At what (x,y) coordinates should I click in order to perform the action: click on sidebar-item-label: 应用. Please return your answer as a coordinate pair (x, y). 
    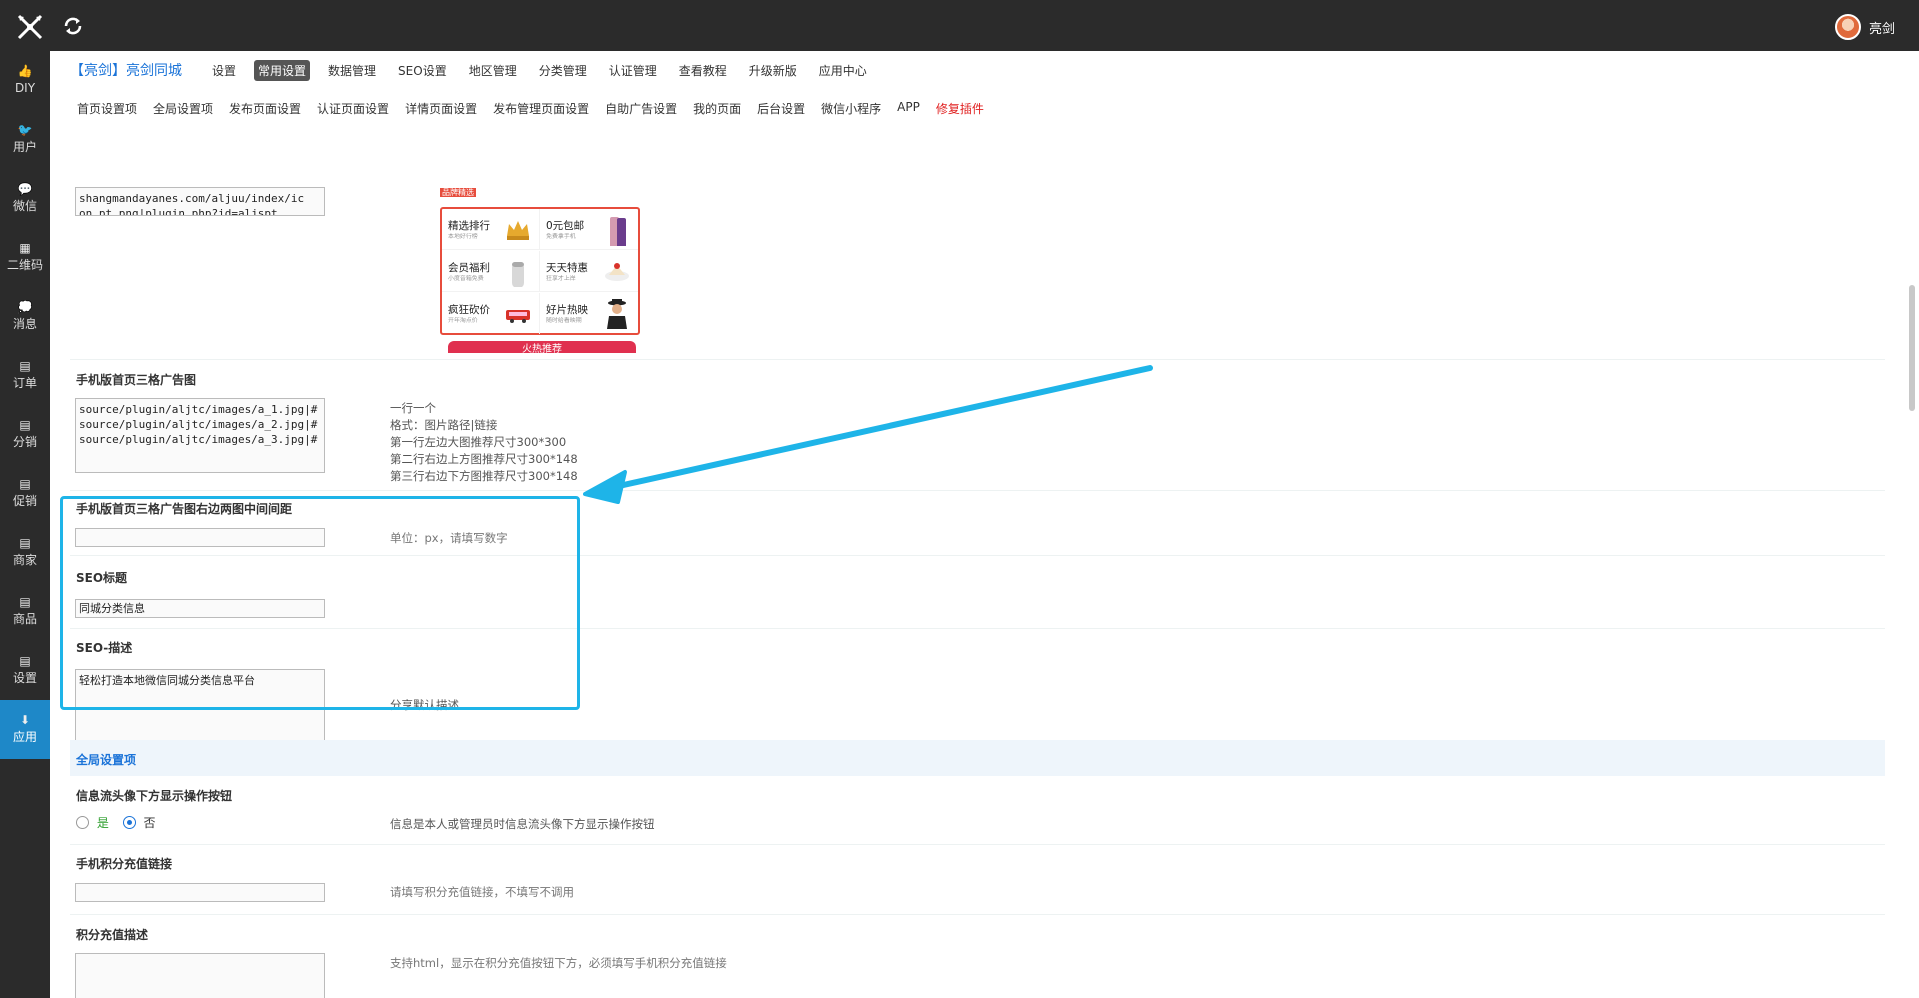
    Looking at the image, I should click on (24, 737).